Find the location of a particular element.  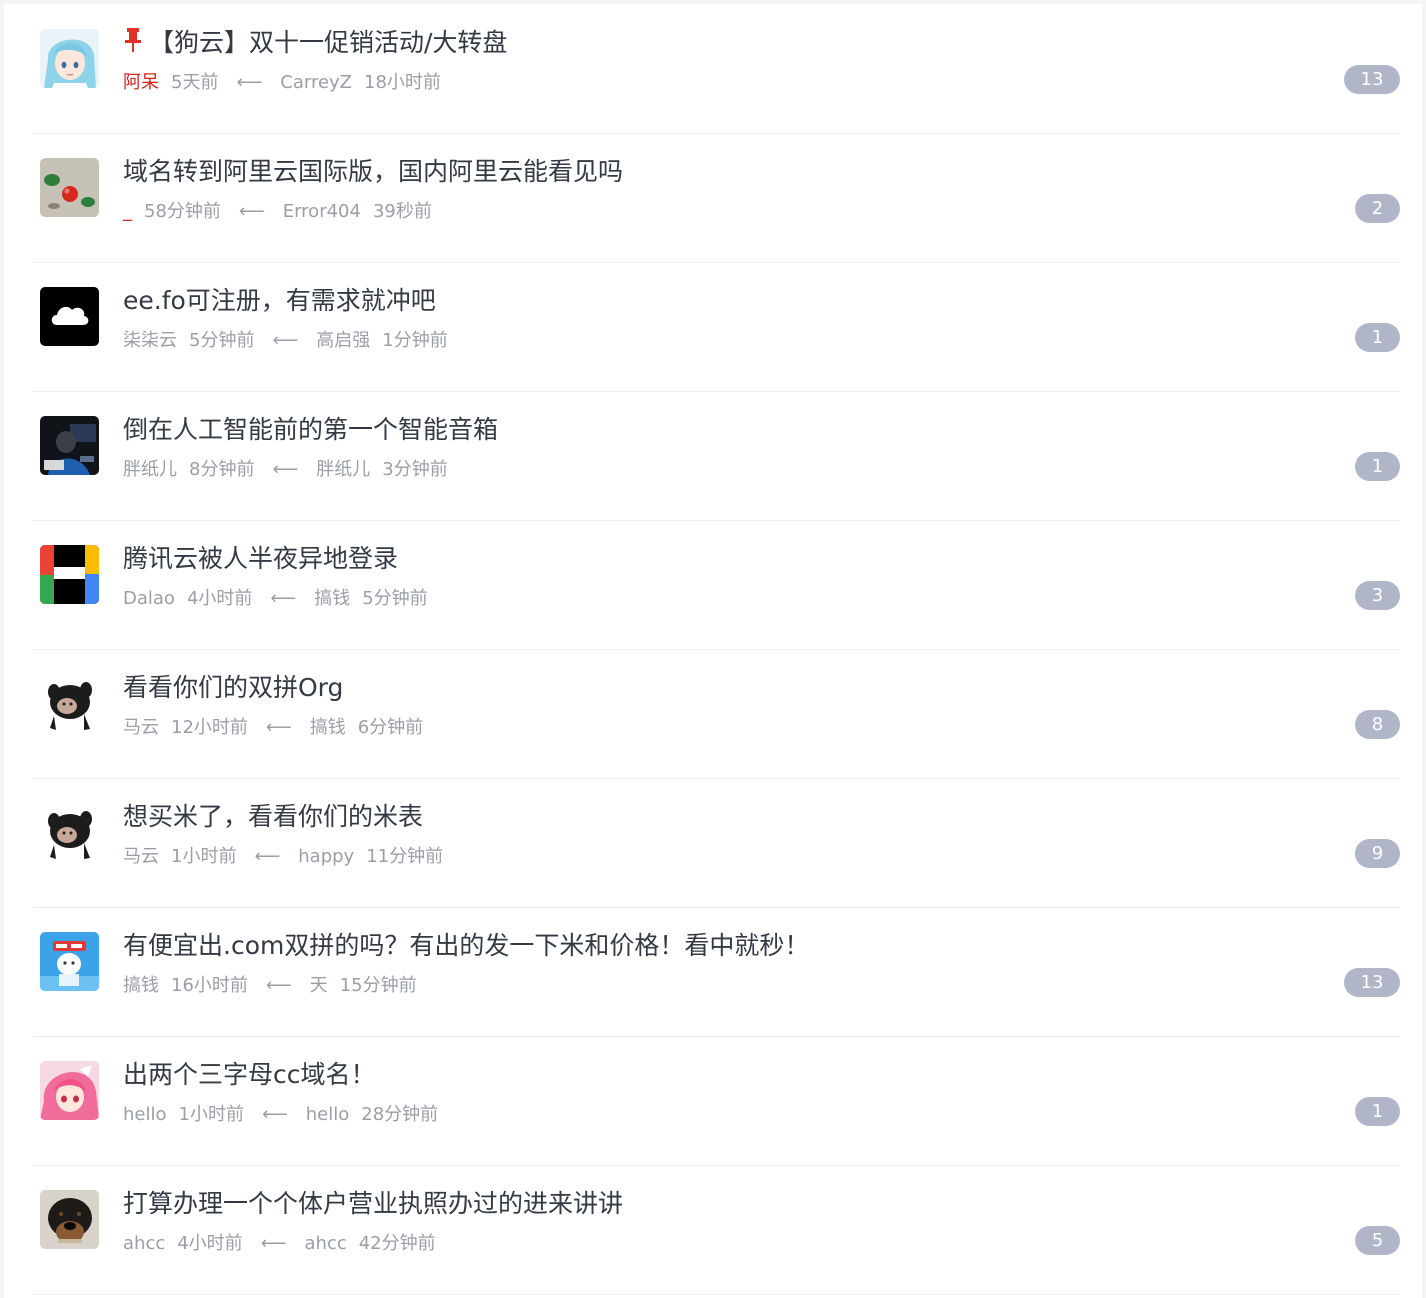

author-link: hello is located at coordinates (145, 1114).